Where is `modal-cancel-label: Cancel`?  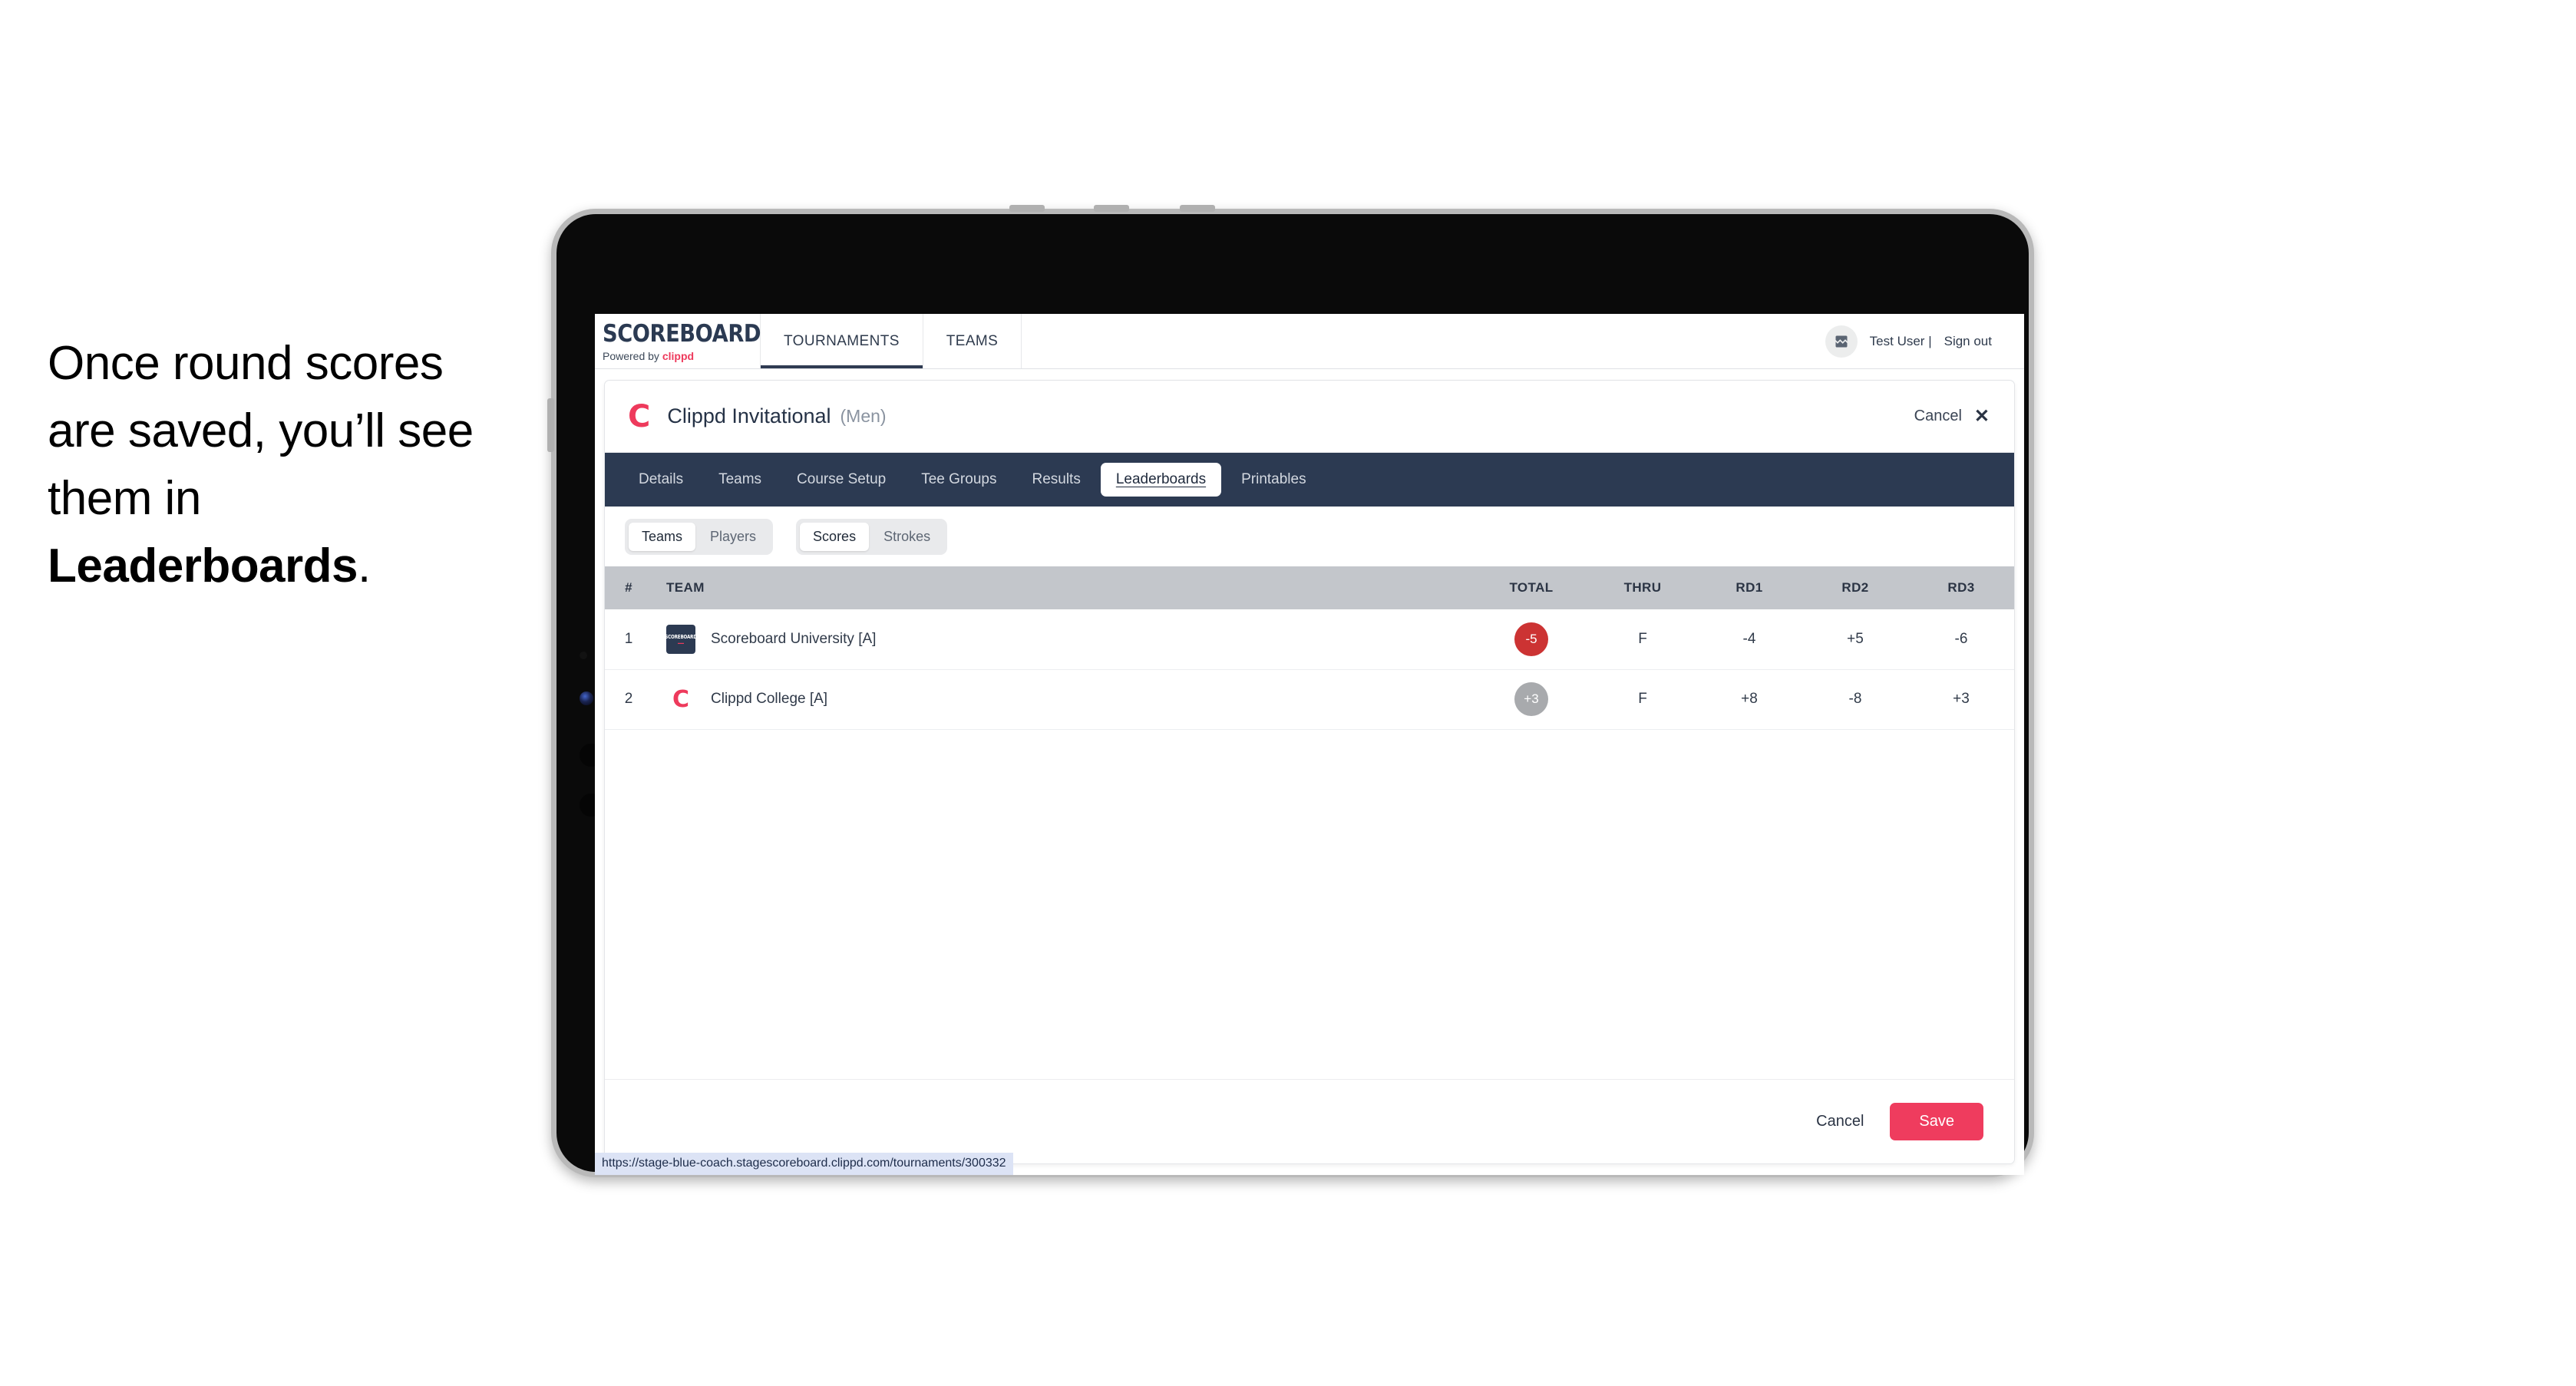 modal-cancel-label: Cancel is located at coordinates (1938, 416).